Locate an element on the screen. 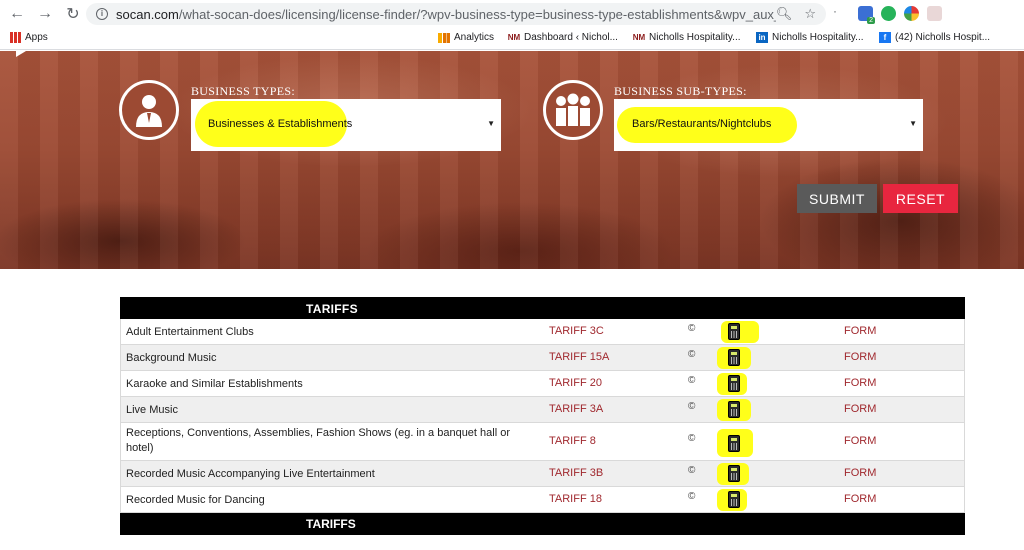  submit-button: SUBMIT is located at coordinates (837, 198).